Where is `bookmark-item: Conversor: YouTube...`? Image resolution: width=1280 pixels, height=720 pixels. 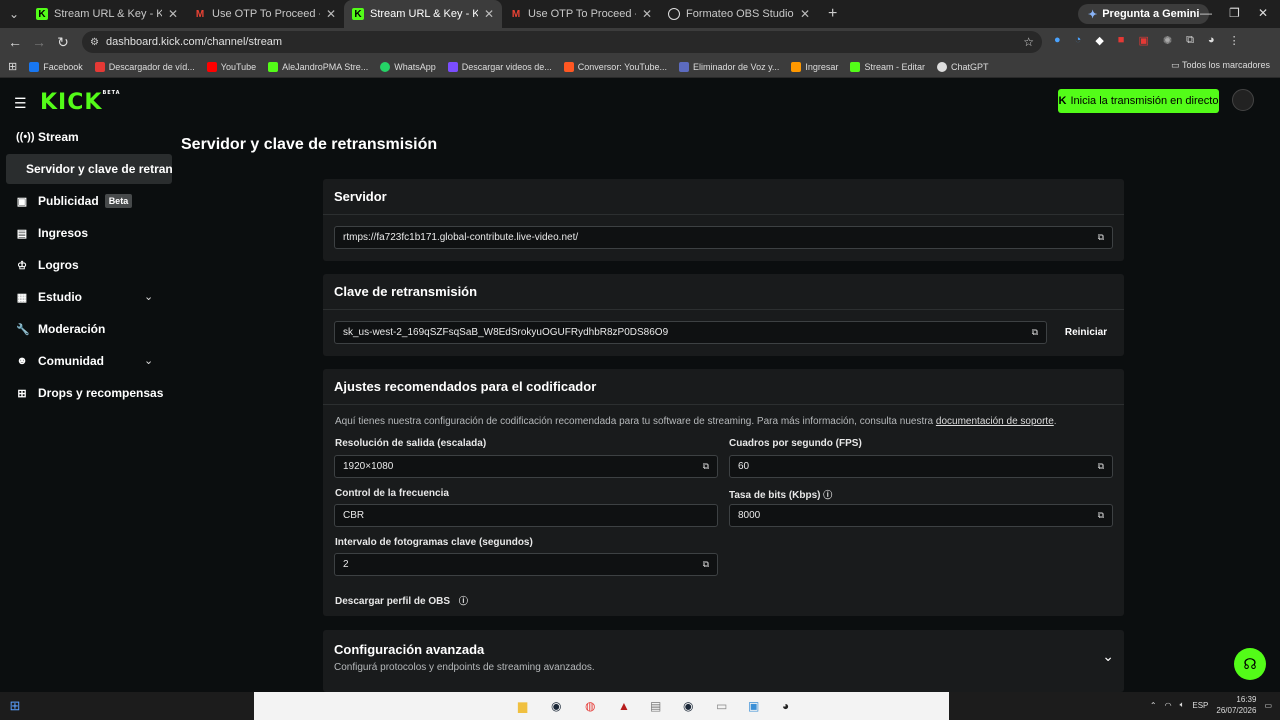
bookmark-item: Conversor: YouTube... is located at coordinates (615, 66).